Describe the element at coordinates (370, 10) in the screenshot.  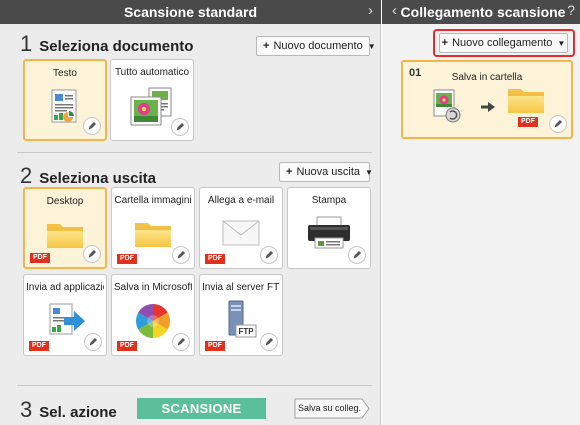
I see `collapse-chevron-icon: ›` at that location.